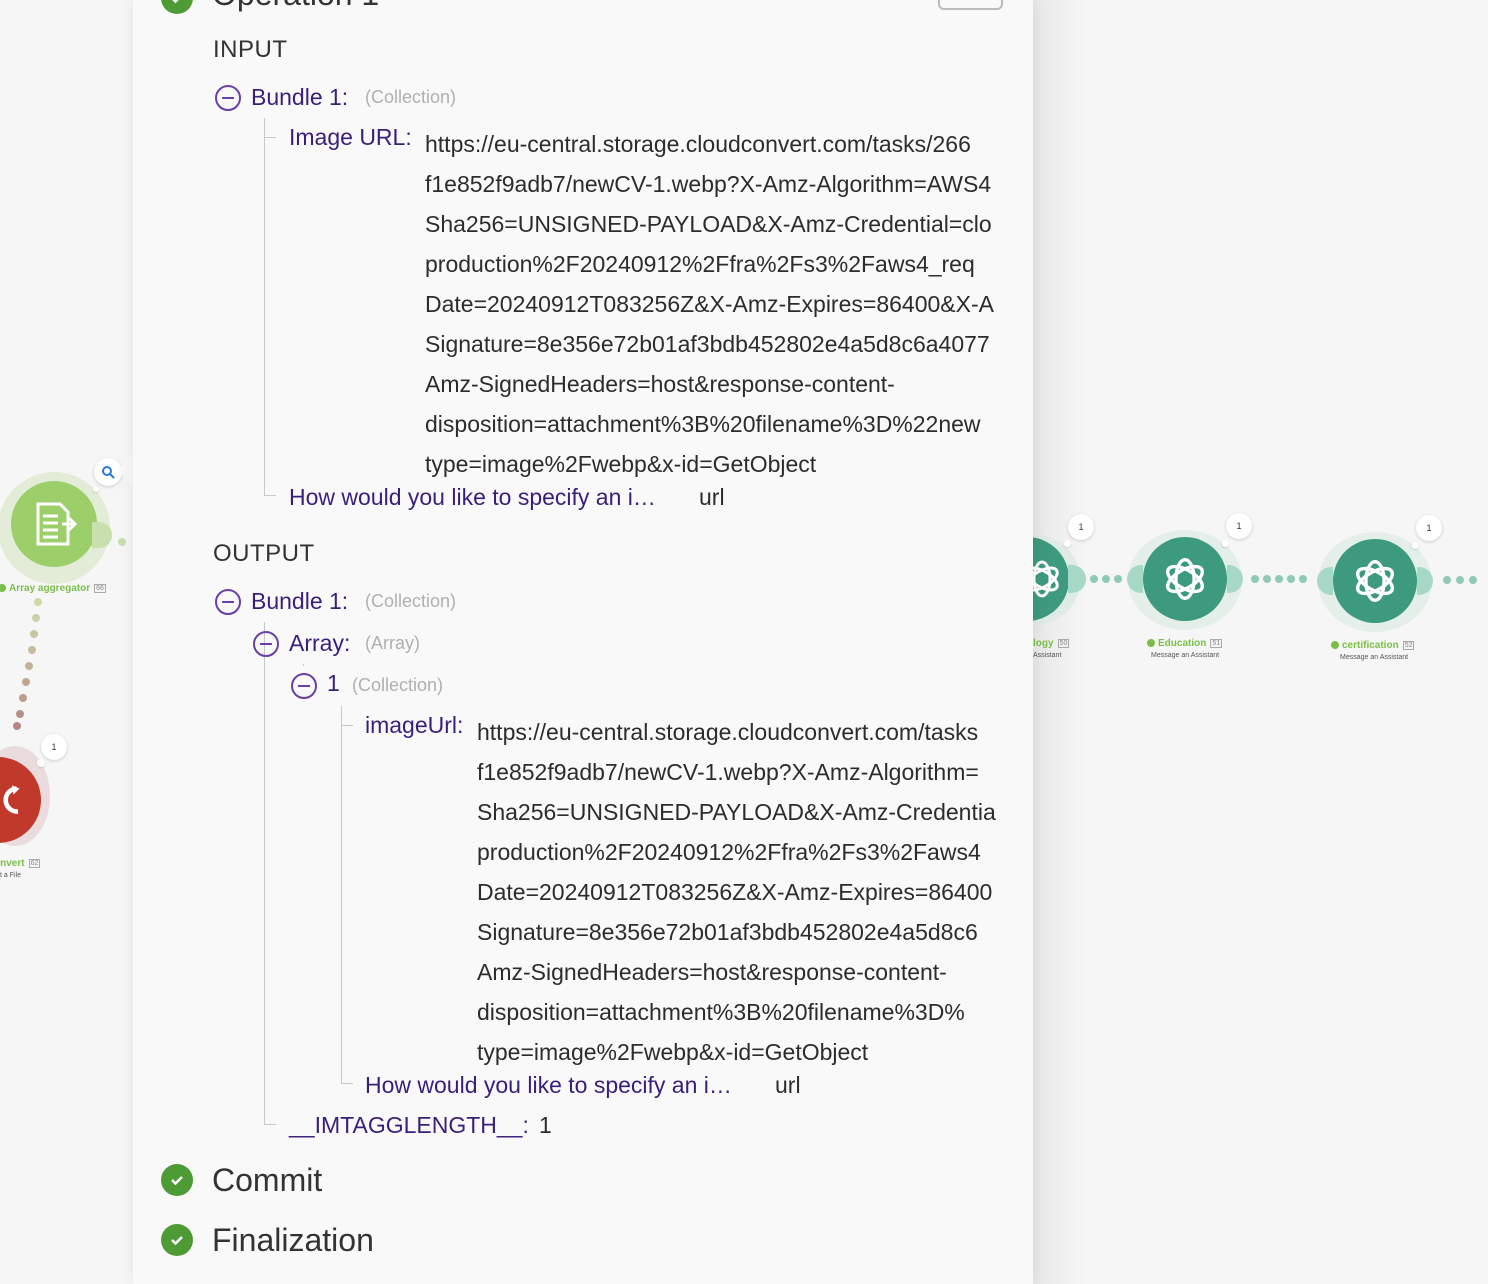 The height and width of the screenshot is (1284, 1488). Describe the element at coordinates (1047, 655) in the screenshot. I see `node-sub-technology: Assistant` at that location.